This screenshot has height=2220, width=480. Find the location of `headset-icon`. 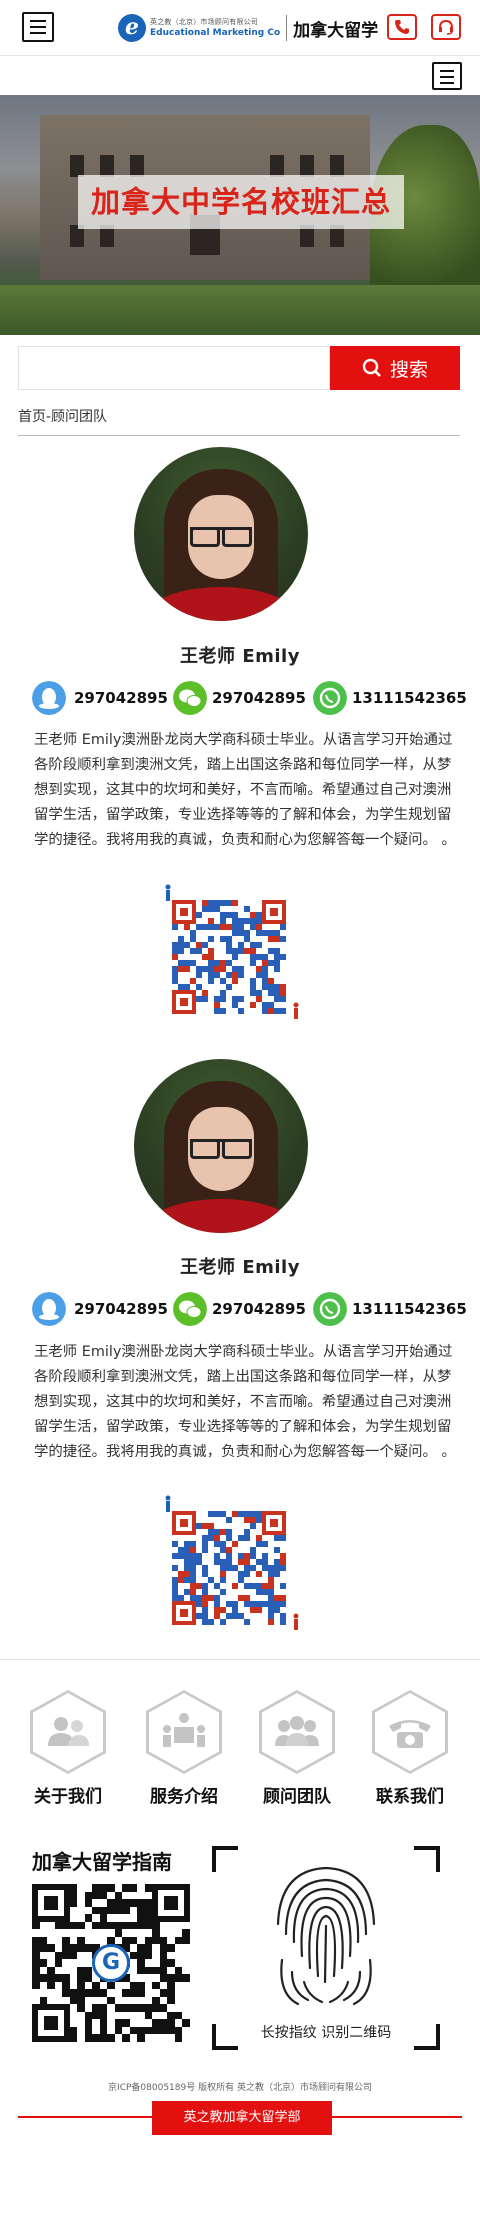

headset-icon is located at coordinates (446, 27).